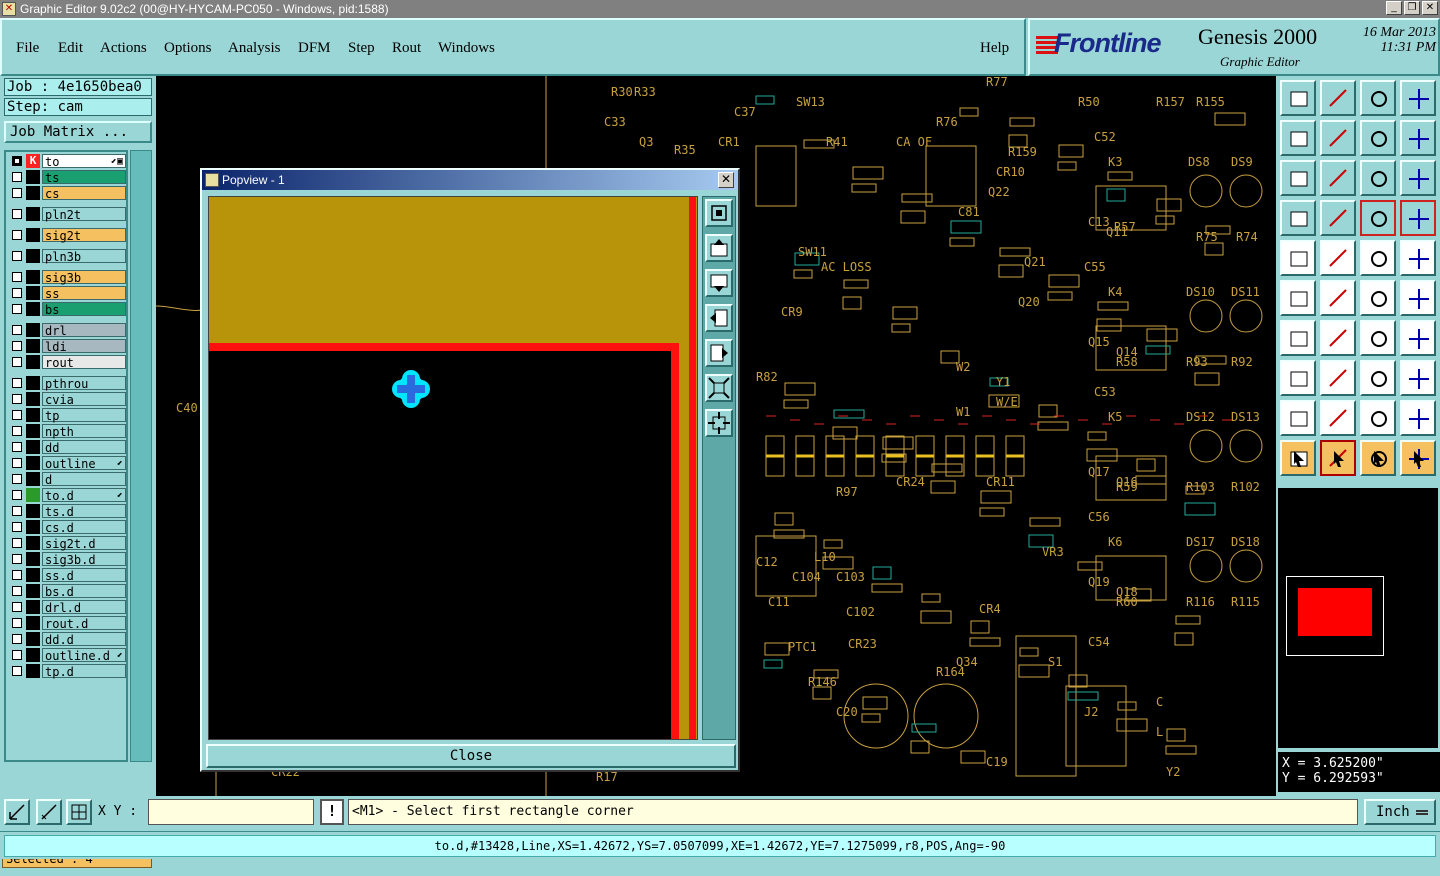 The width and height of the screenshot is (1440, 876). Describe the element at coordinates (67, 330) in the screenshot. I see `layer-row-drl: drl` at that location.